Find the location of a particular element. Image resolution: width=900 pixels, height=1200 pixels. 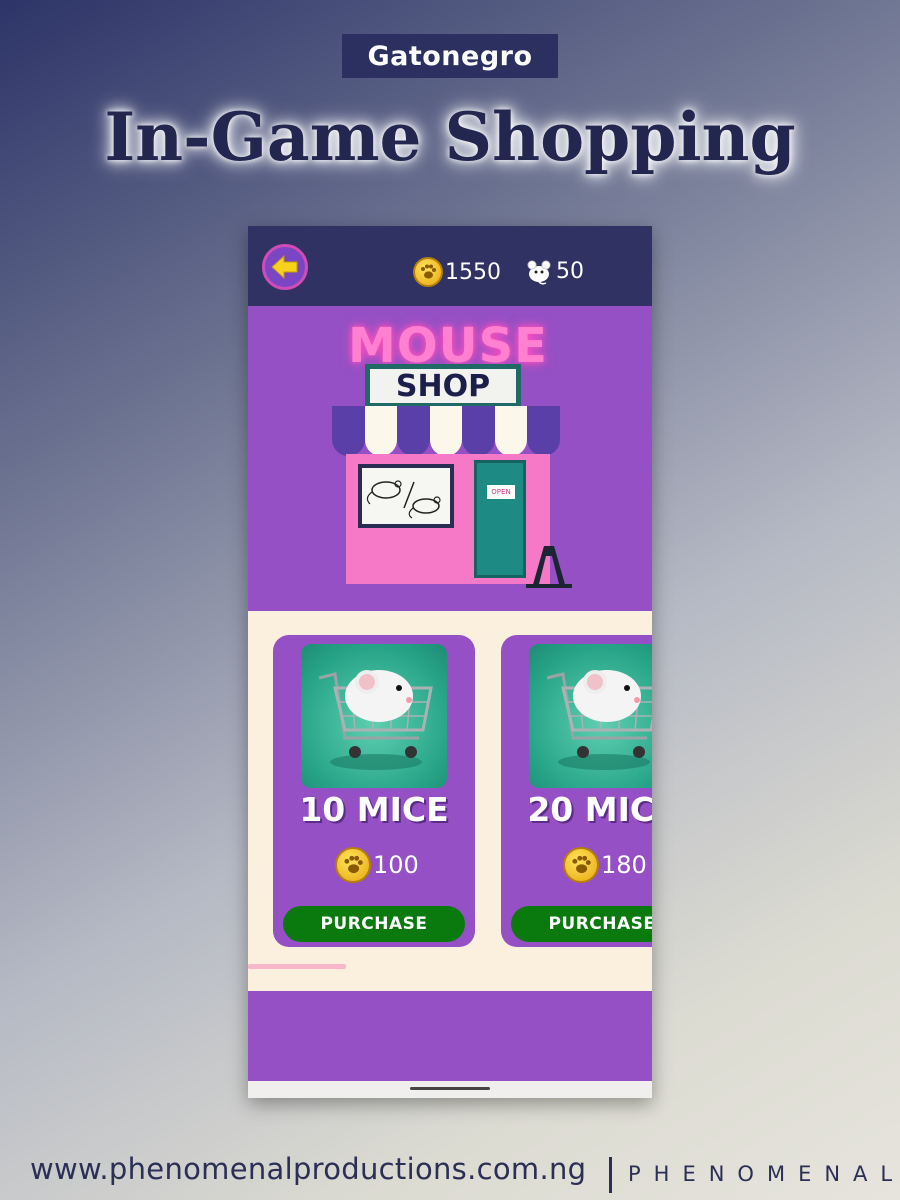

system-nav-bar is located at coordinates (450, 1089).